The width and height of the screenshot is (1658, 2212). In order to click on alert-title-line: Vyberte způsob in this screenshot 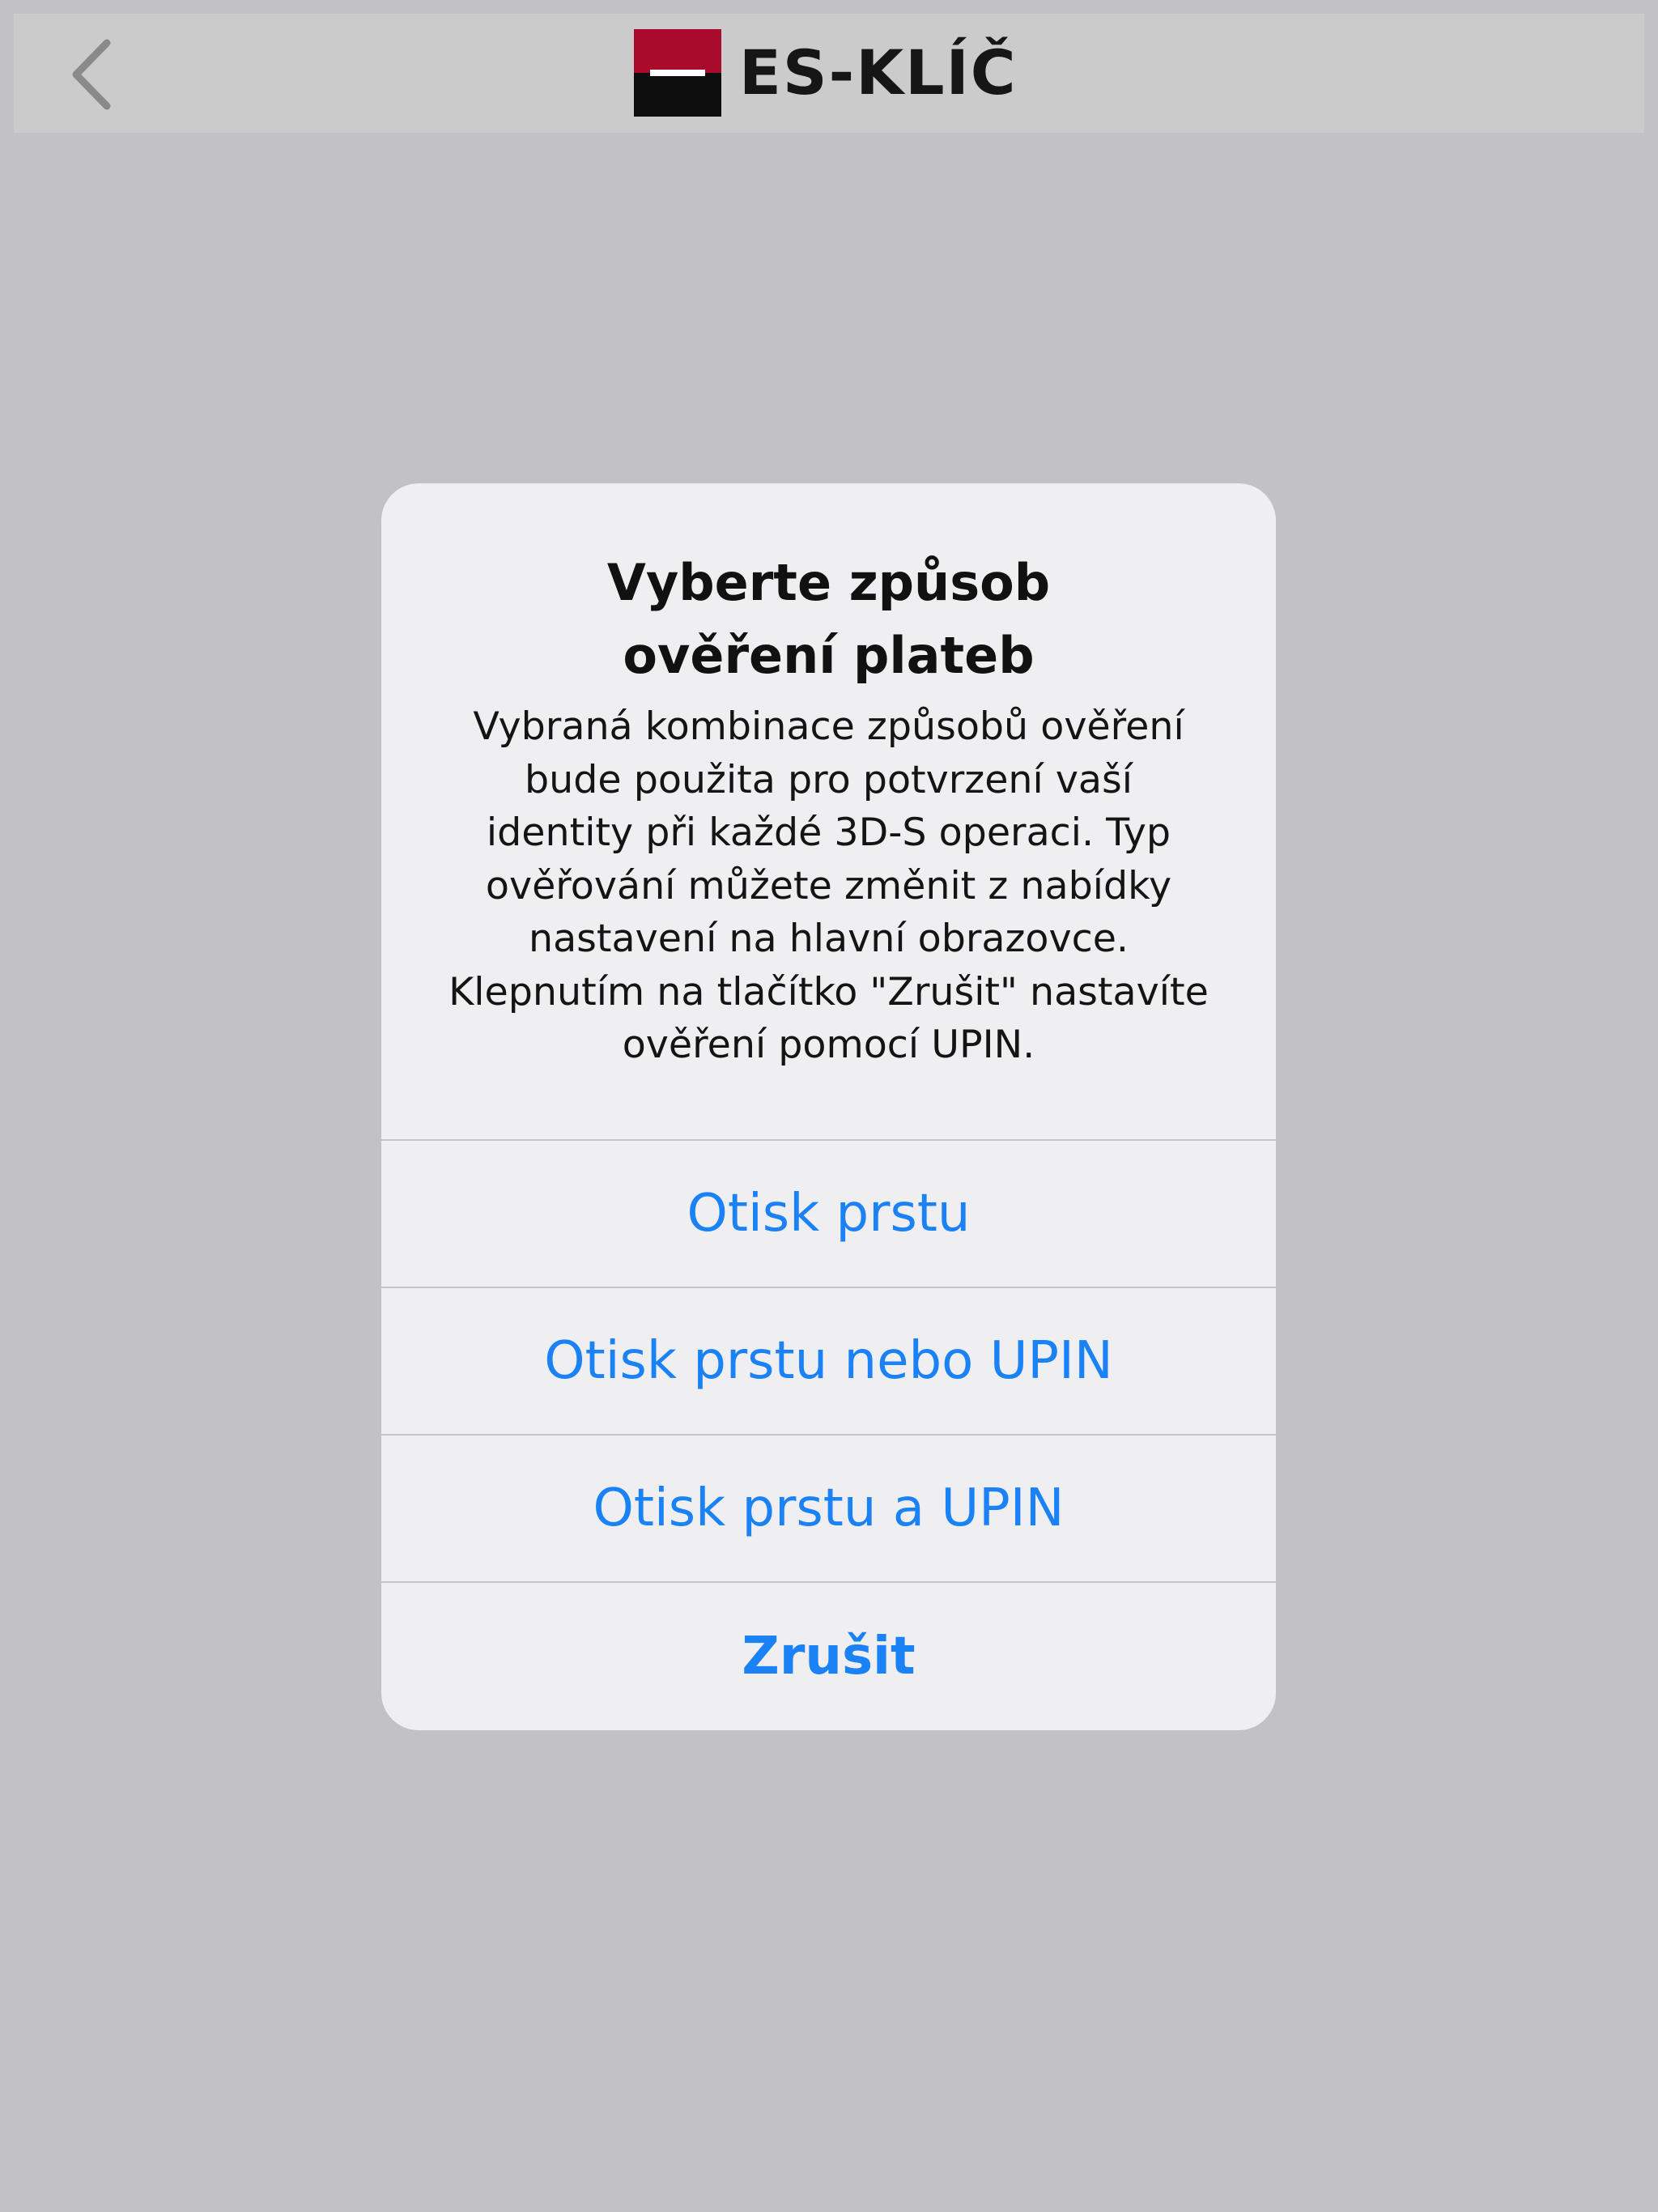, I will do `click(828, 582)`.